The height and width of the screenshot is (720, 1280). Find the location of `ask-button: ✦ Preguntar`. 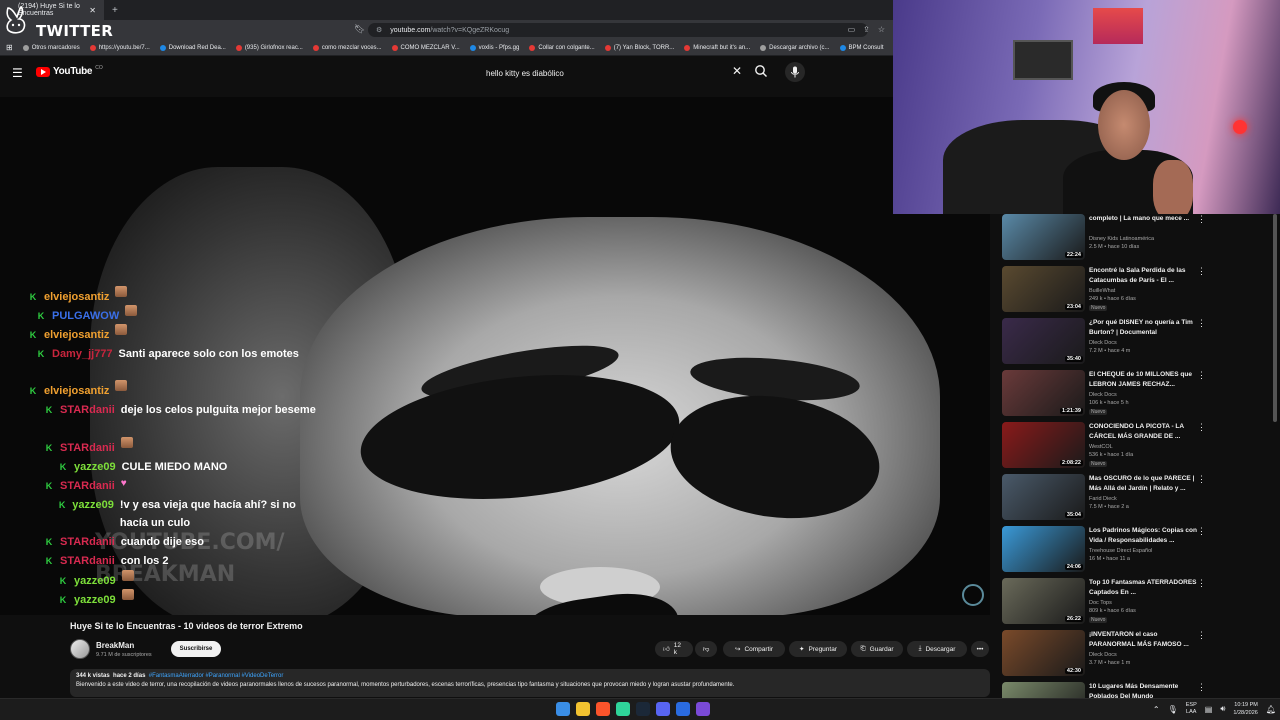

ask-button: ✦ Preguntar is located at coordinates (818, 649).